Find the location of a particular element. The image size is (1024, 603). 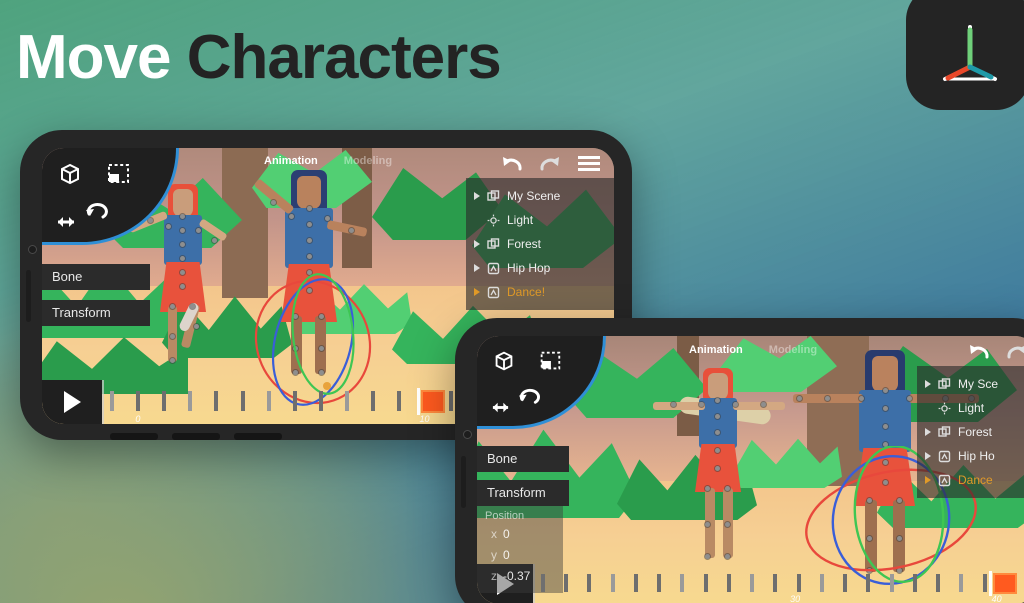

timeline-tick-label: 40 is located at coordinates (996, 598).